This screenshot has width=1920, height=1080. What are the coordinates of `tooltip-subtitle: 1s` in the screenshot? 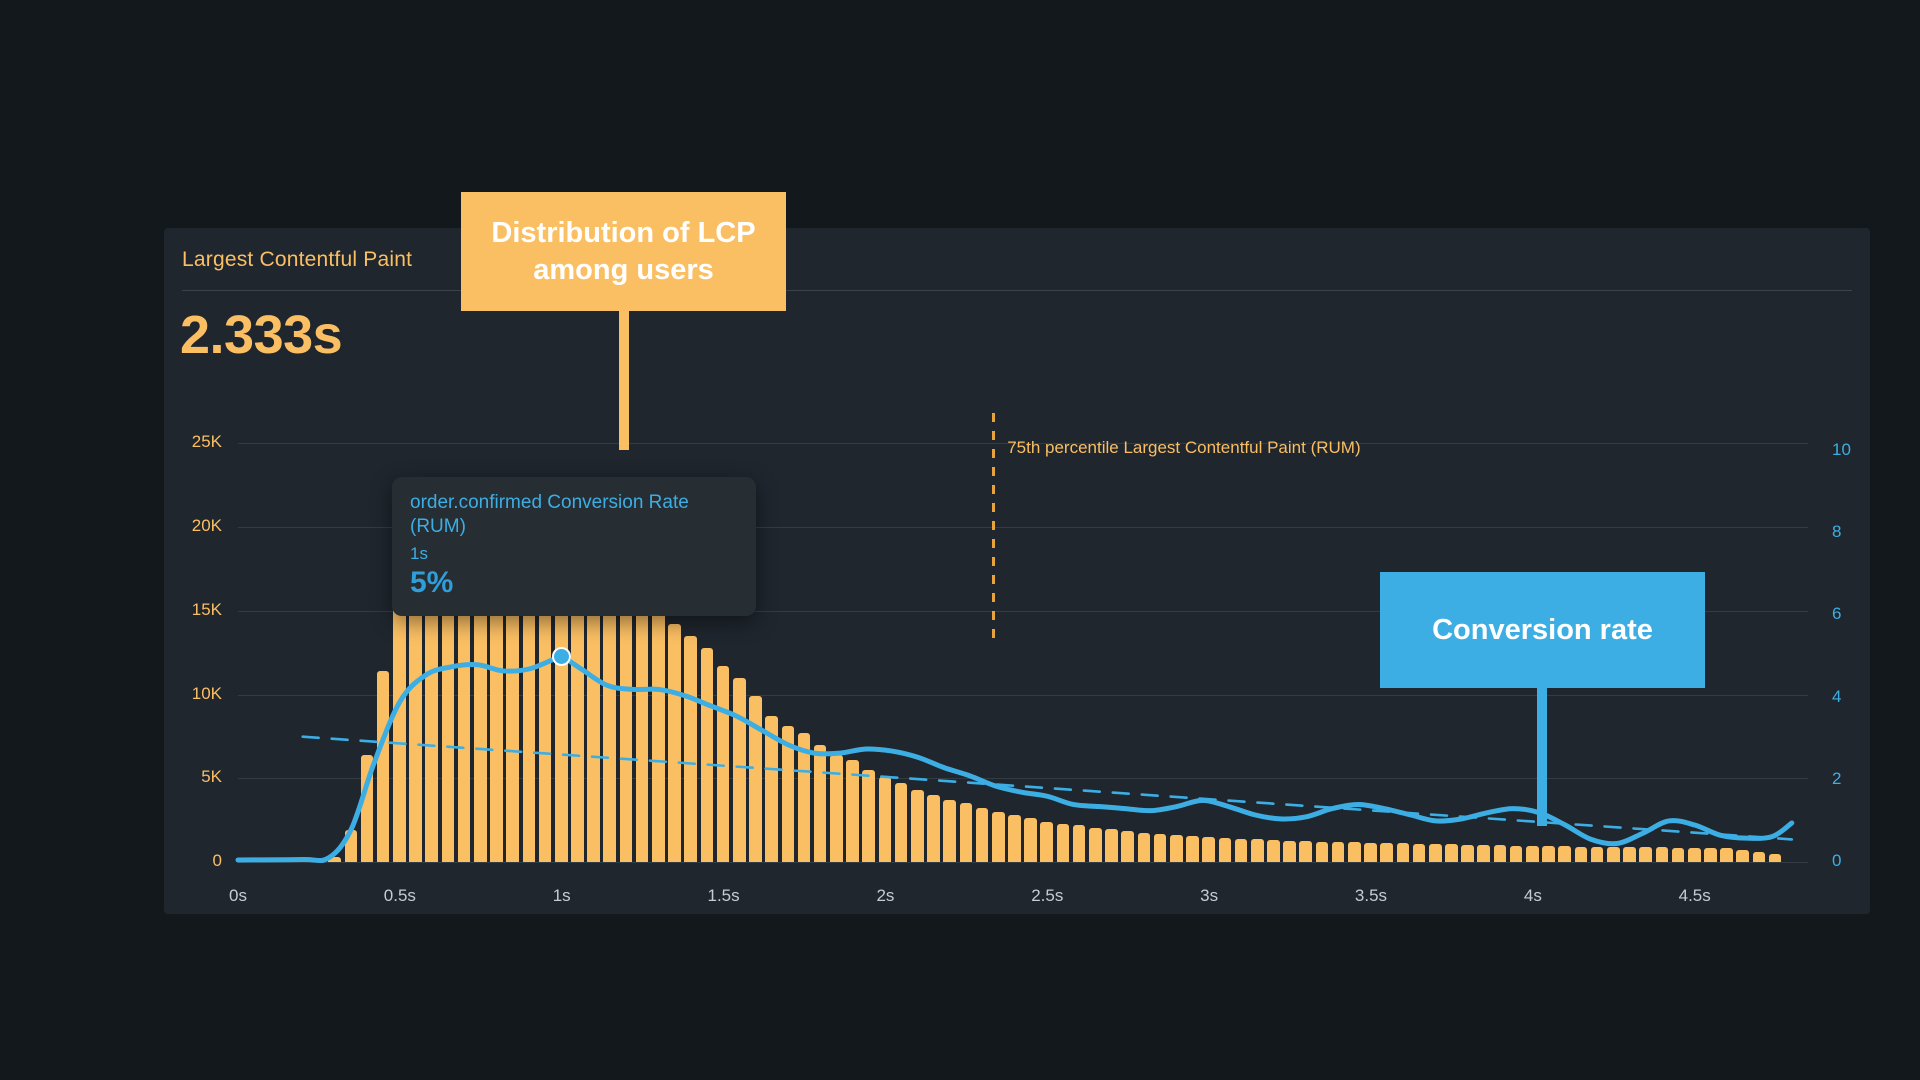 It's located at (419, 553).